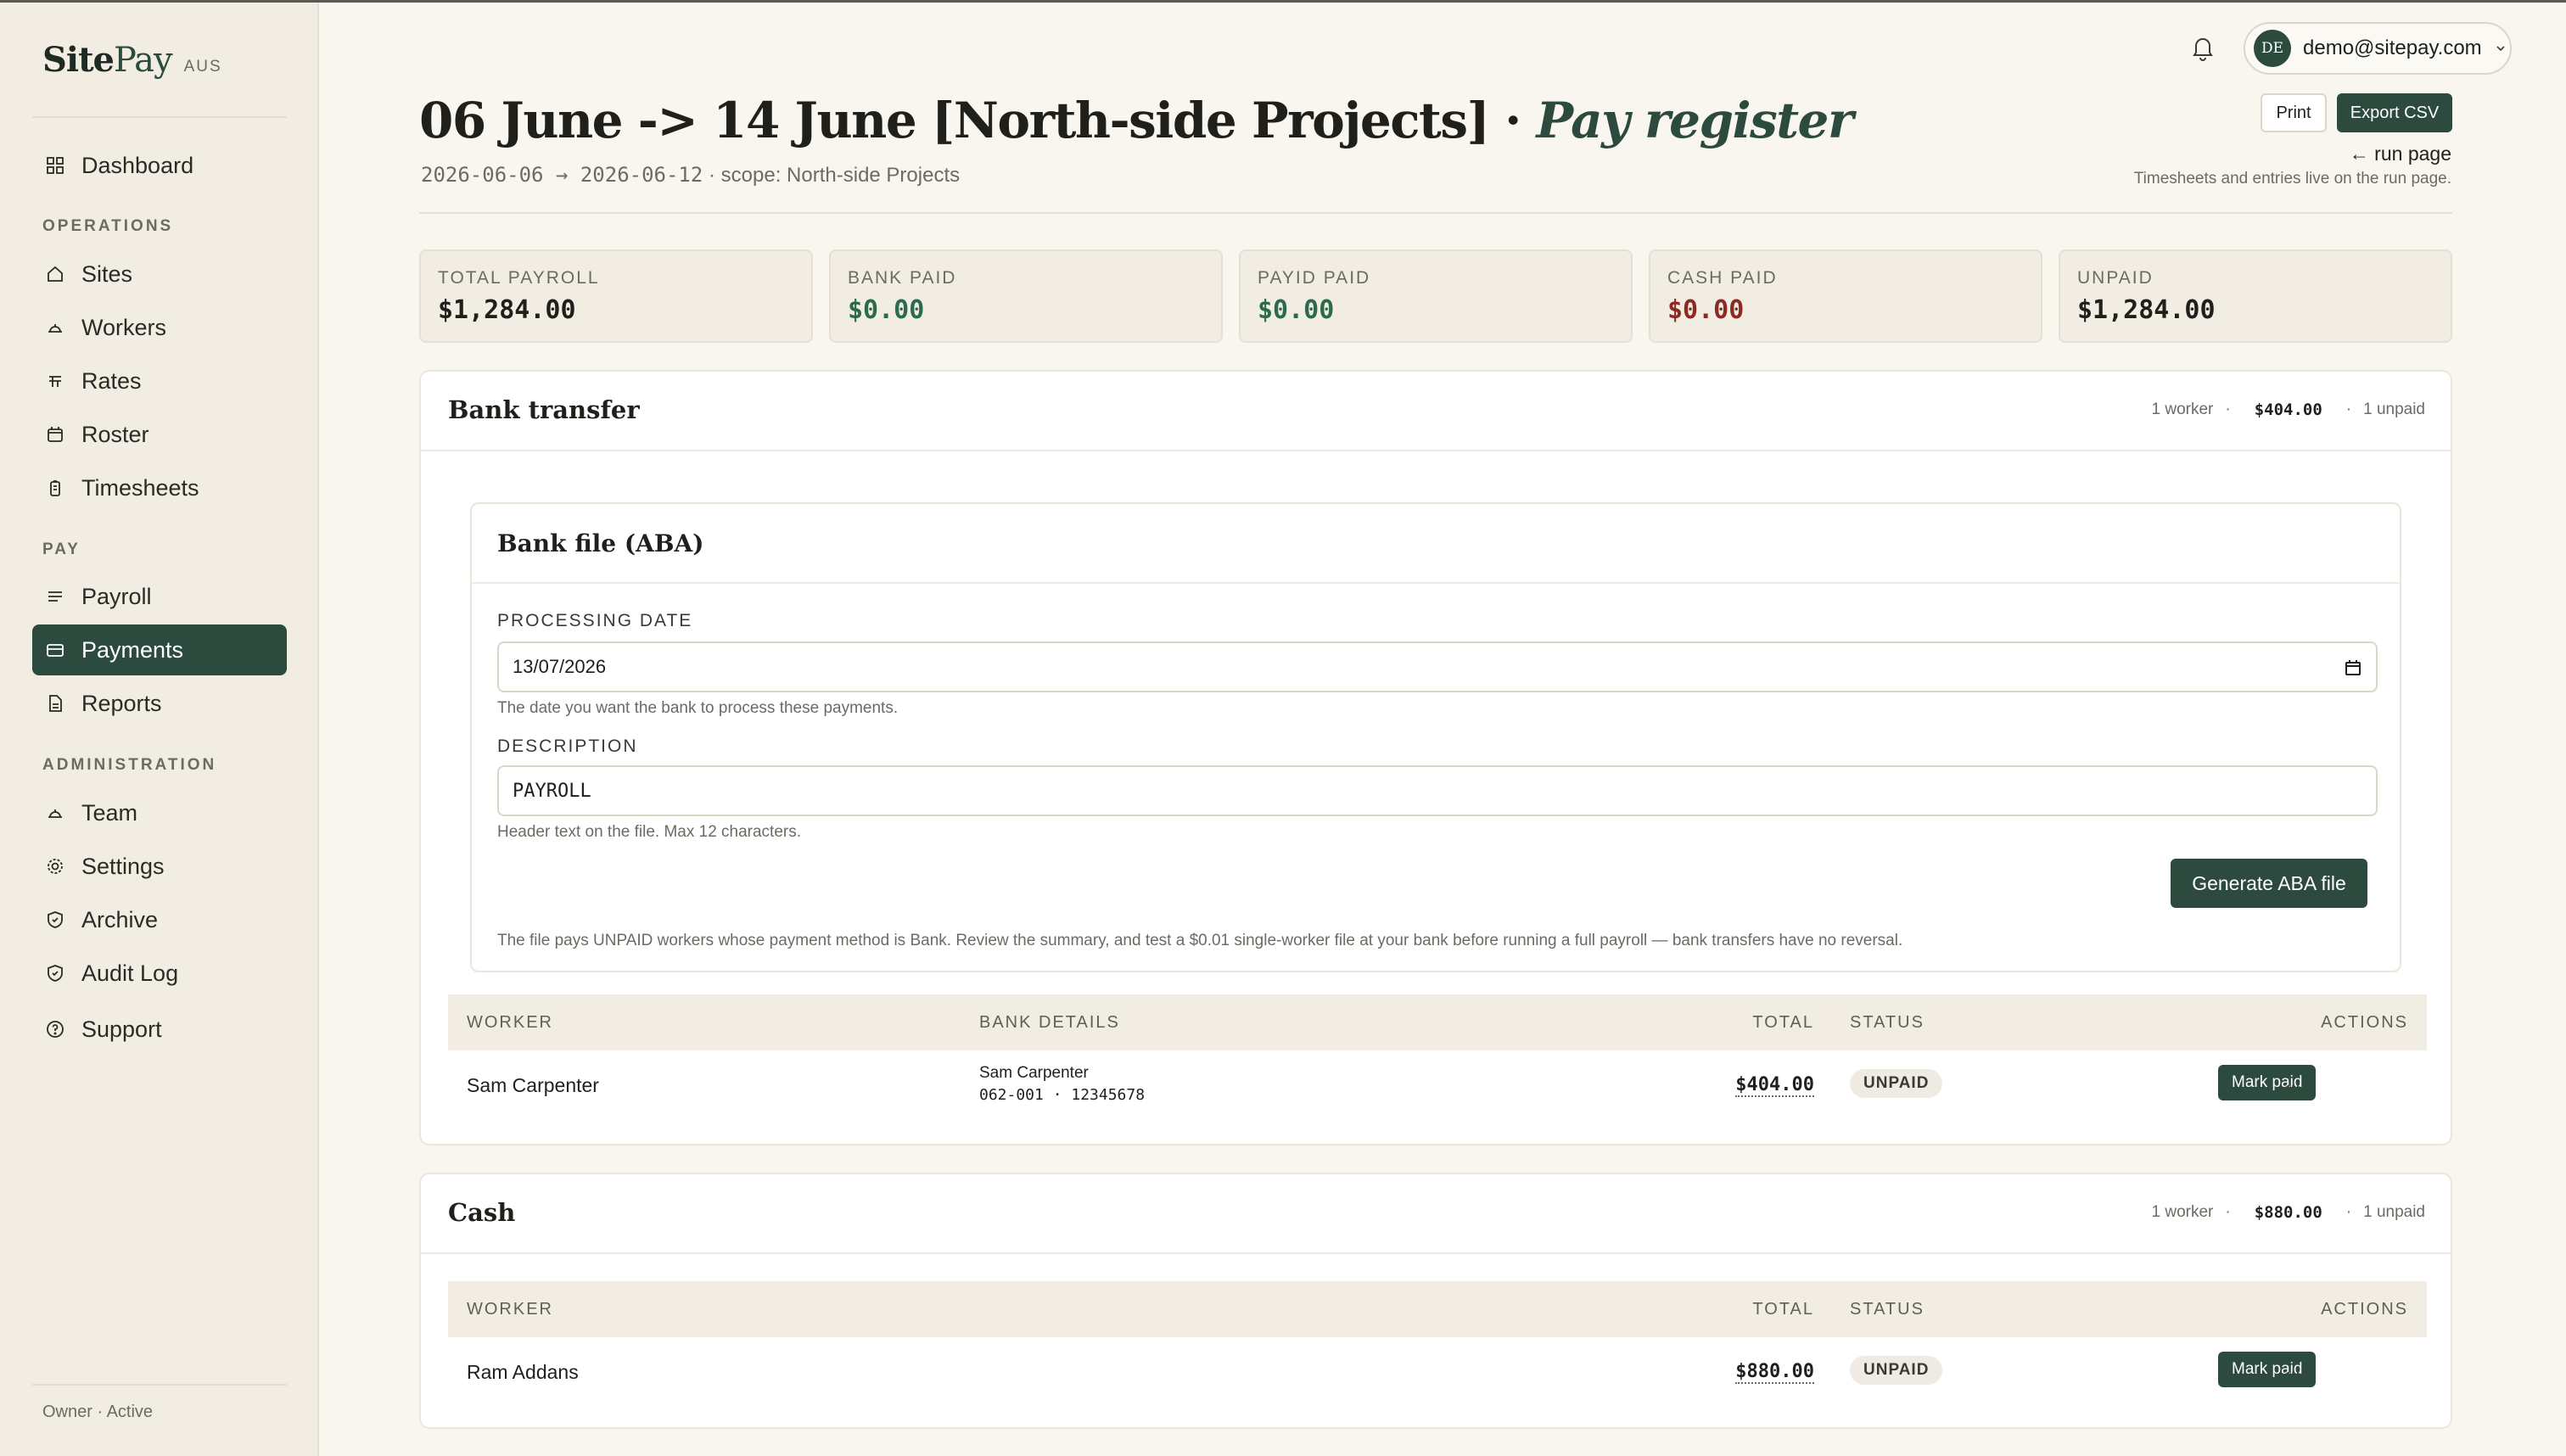  Describe the element at coordinates (159, 435) in the screenshot. I see `sidebar-item-roster: Roster` at that location.